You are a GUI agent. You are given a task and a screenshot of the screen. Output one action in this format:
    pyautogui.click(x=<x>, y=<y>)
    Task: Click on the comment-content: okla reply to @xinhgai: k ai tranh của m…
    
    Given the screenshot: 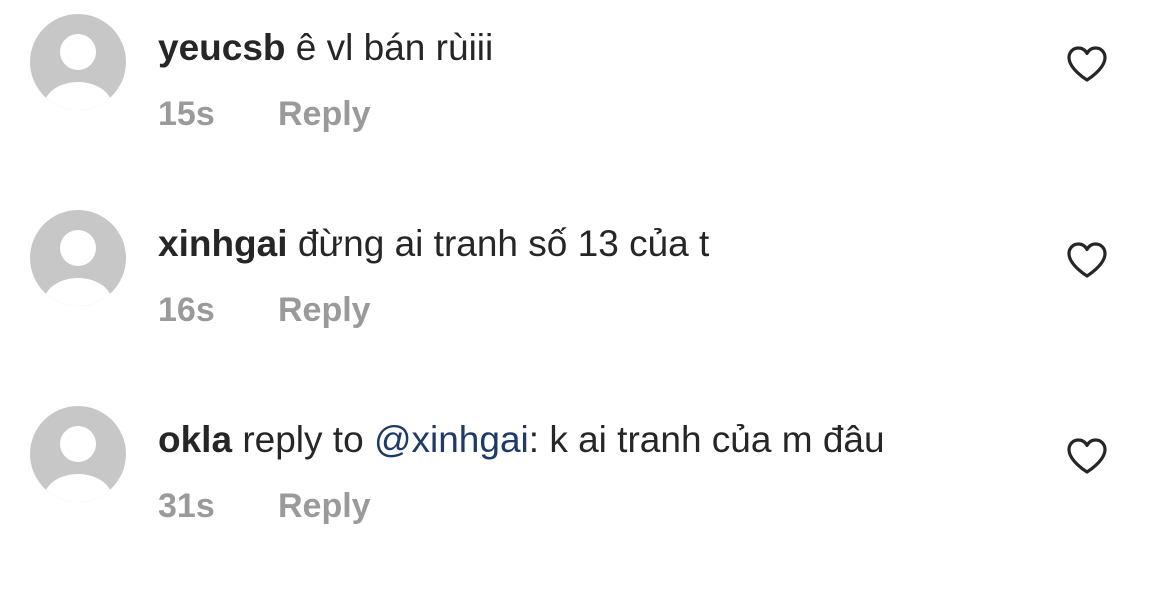 What is the action you would take?
    pyautogui.click(x=553, y=471)
    